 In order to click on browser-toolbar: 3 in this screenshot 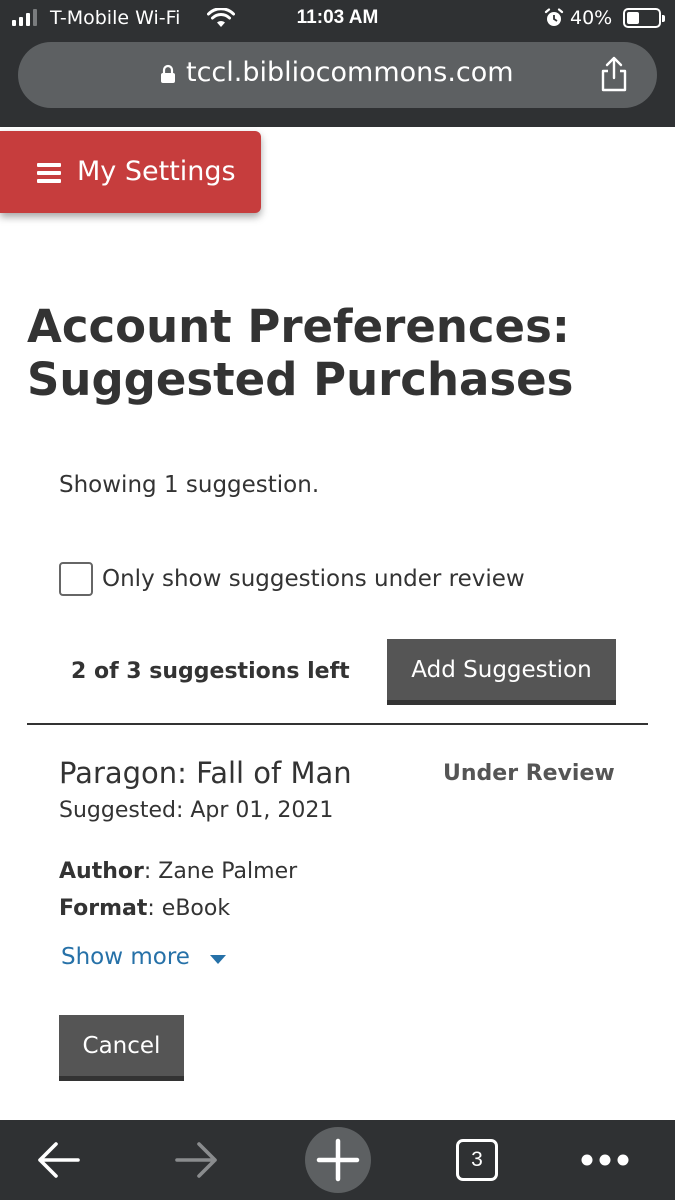, I will do `click(337, 1160)`.